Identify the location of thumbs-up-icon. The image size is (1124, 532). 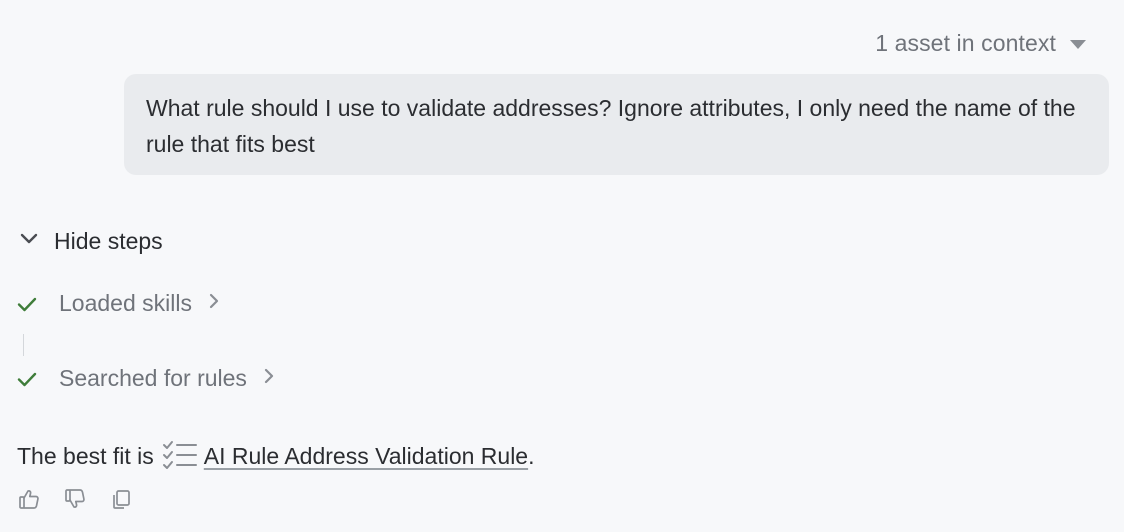
(29, 499).